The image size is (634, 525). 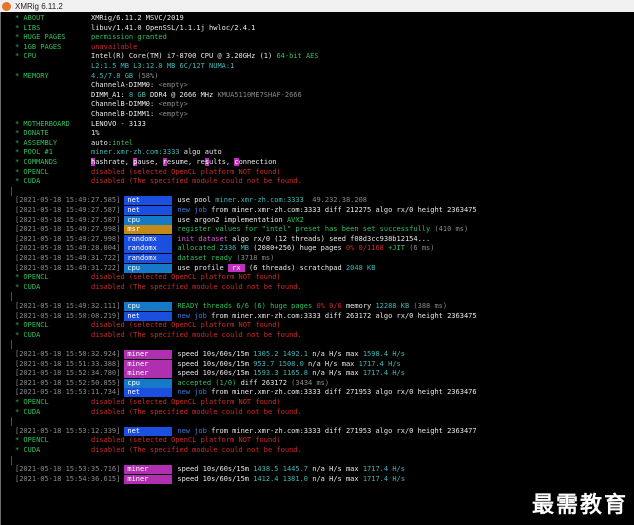 What do you see at coordinates (91, 37) in the screenshot?
I see `info-huge-pages: * HUGE PAGES permission granted` at bounding box center [91, 37].